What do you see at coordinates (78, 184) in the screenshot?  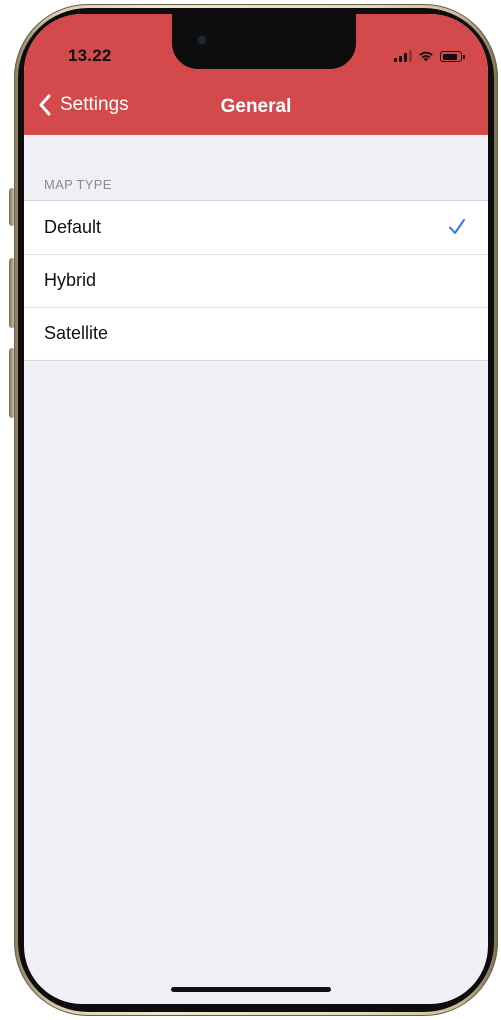 I see `section-header-map-type: MAP TYPE` at bounding box center [78, 184].